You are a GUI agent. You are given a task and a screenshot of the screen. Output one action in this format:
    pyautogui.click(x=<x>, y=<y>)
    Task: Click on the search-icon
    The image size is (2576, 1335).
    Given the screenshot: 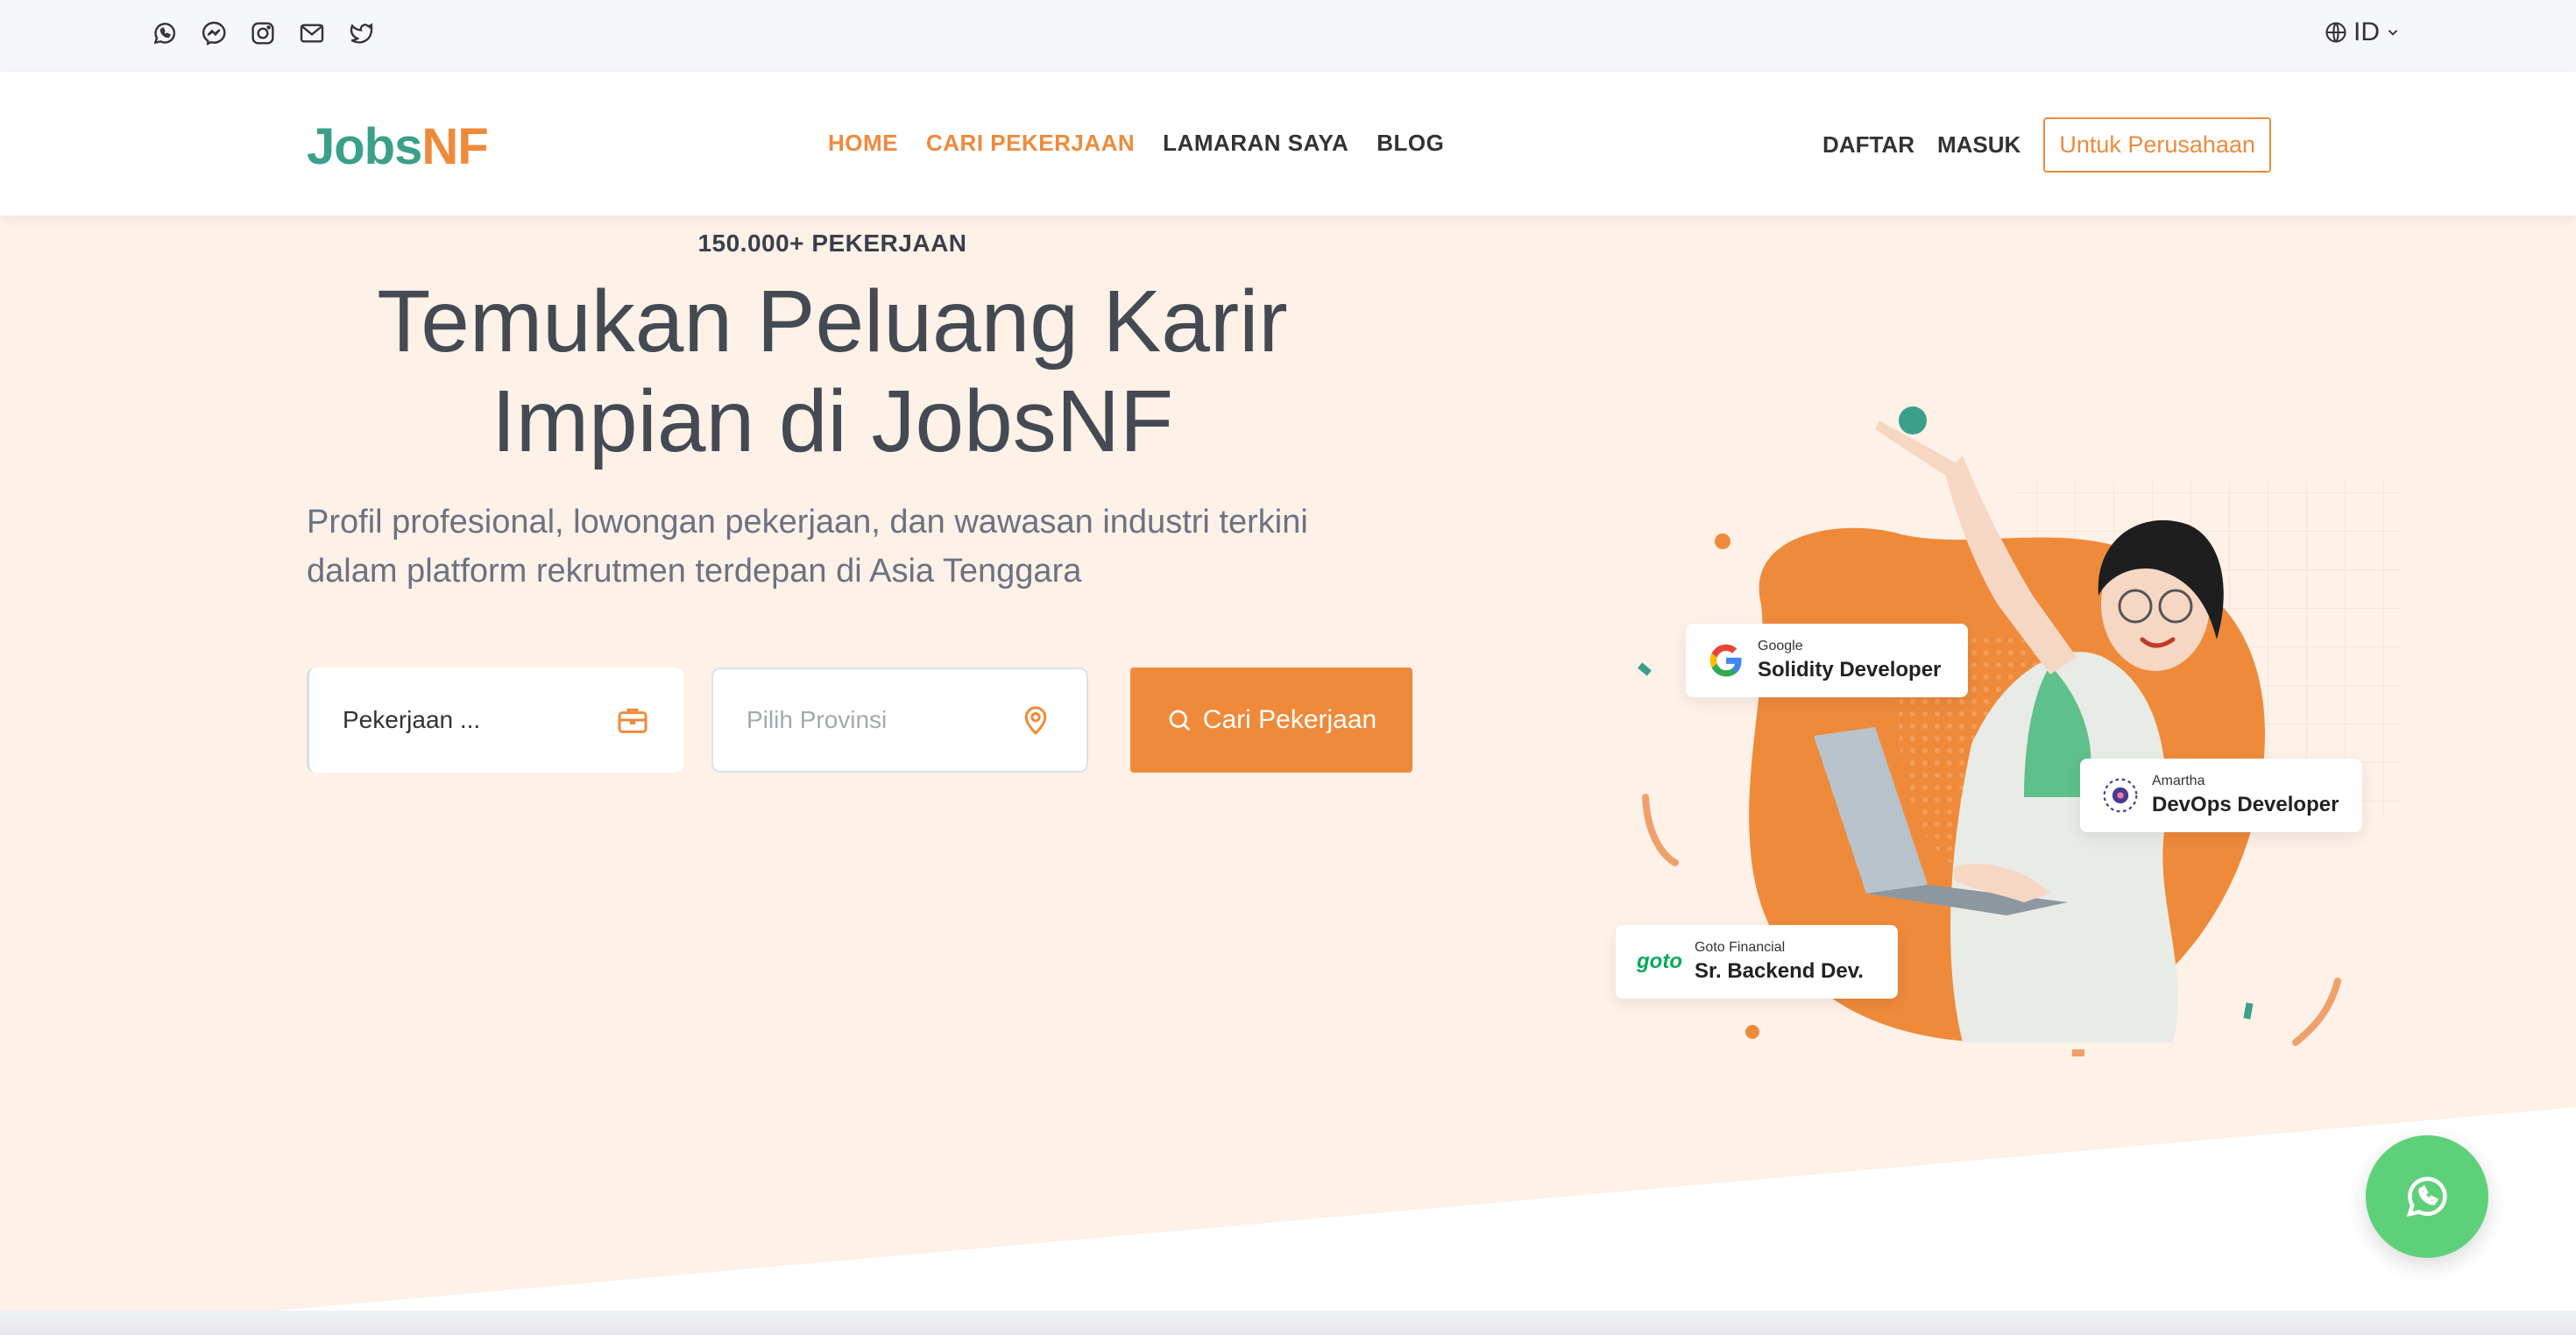 What is the action you would take?
    pyautogui.click(x=1180, y=720)
    